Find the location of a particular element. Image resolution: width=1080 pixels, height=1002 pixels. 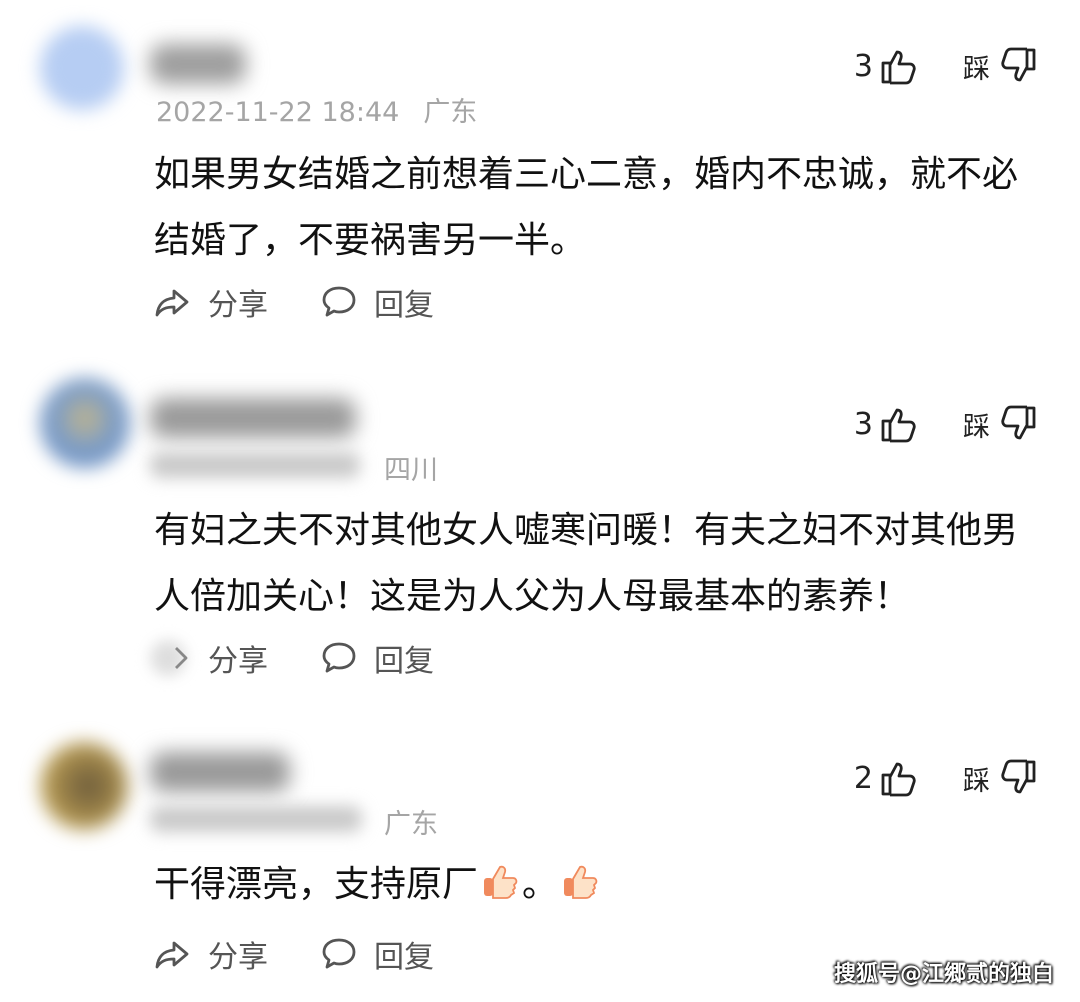

comment-meta: 广东 is located at coordinates (411, 821).